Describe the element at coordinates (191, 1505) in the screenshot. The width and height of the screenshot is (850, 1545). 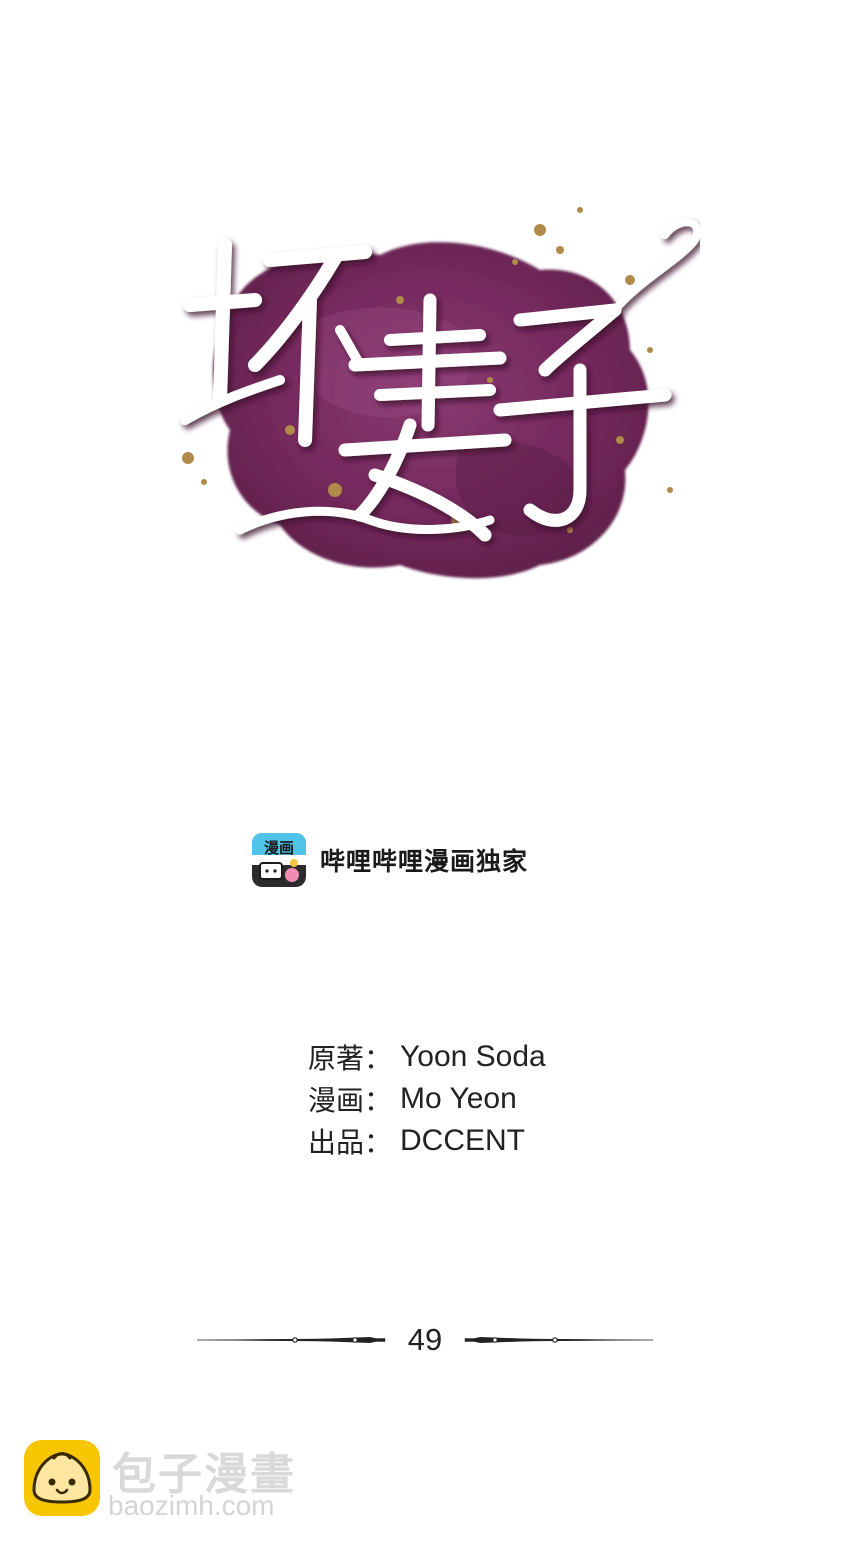
I see `watermark-url: baozimh.com` at that location.